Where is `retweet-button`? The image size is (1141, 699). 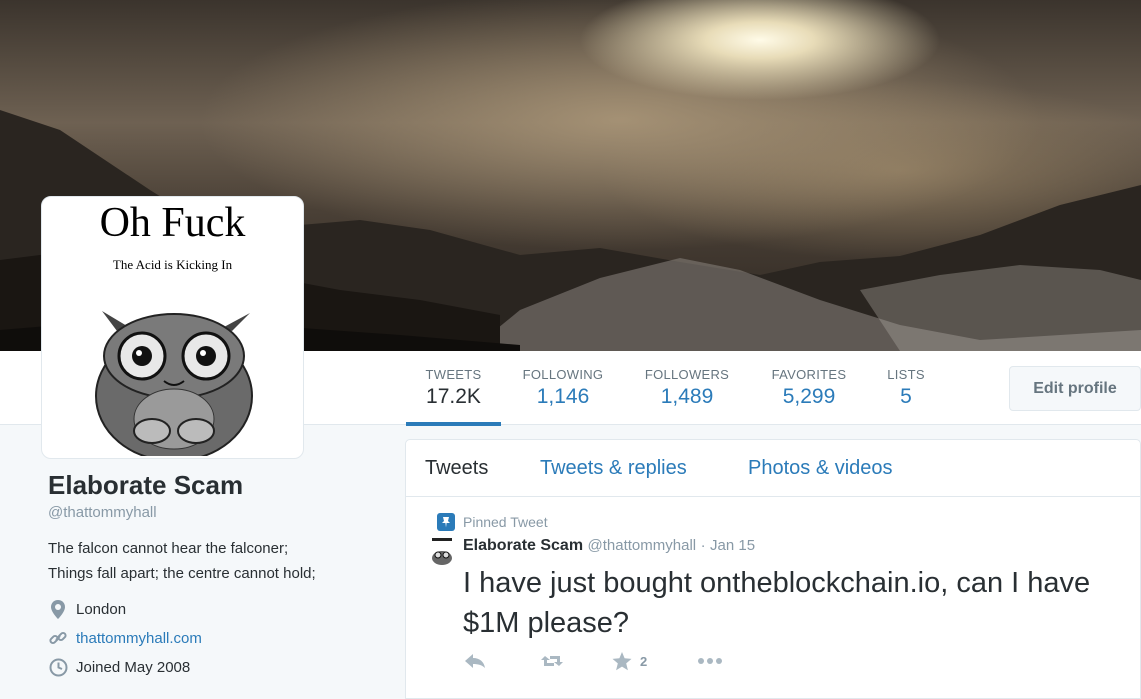
retweet-button is located at coordinates (552, 661).